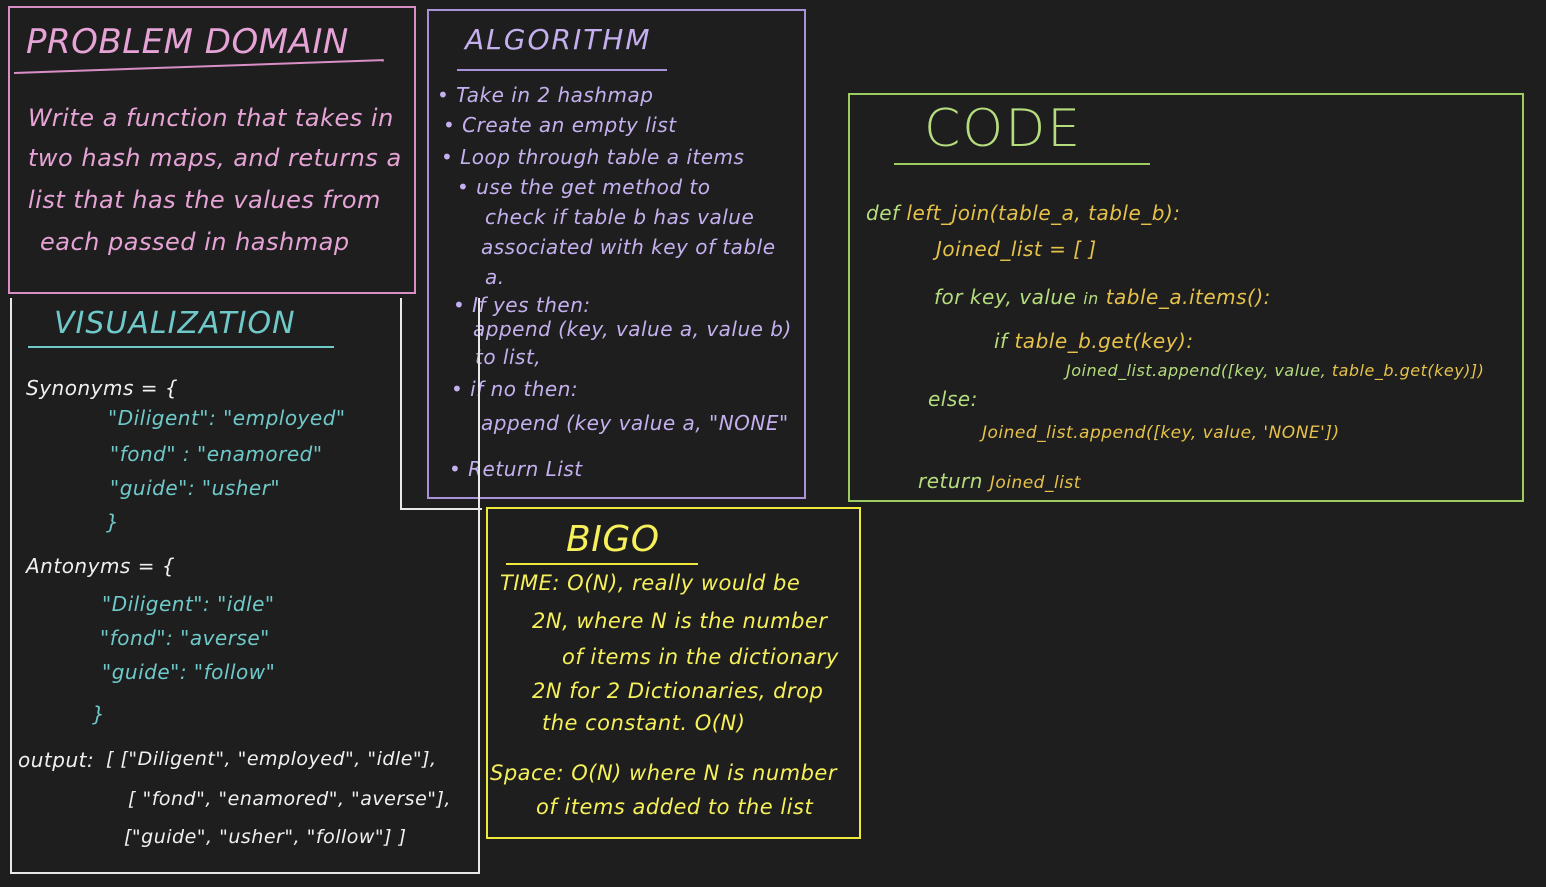 Image resolution: width=1546 pixels, height=887 pixels. I want to click on algorithm-step: associated with key of table, so click(628, 247).